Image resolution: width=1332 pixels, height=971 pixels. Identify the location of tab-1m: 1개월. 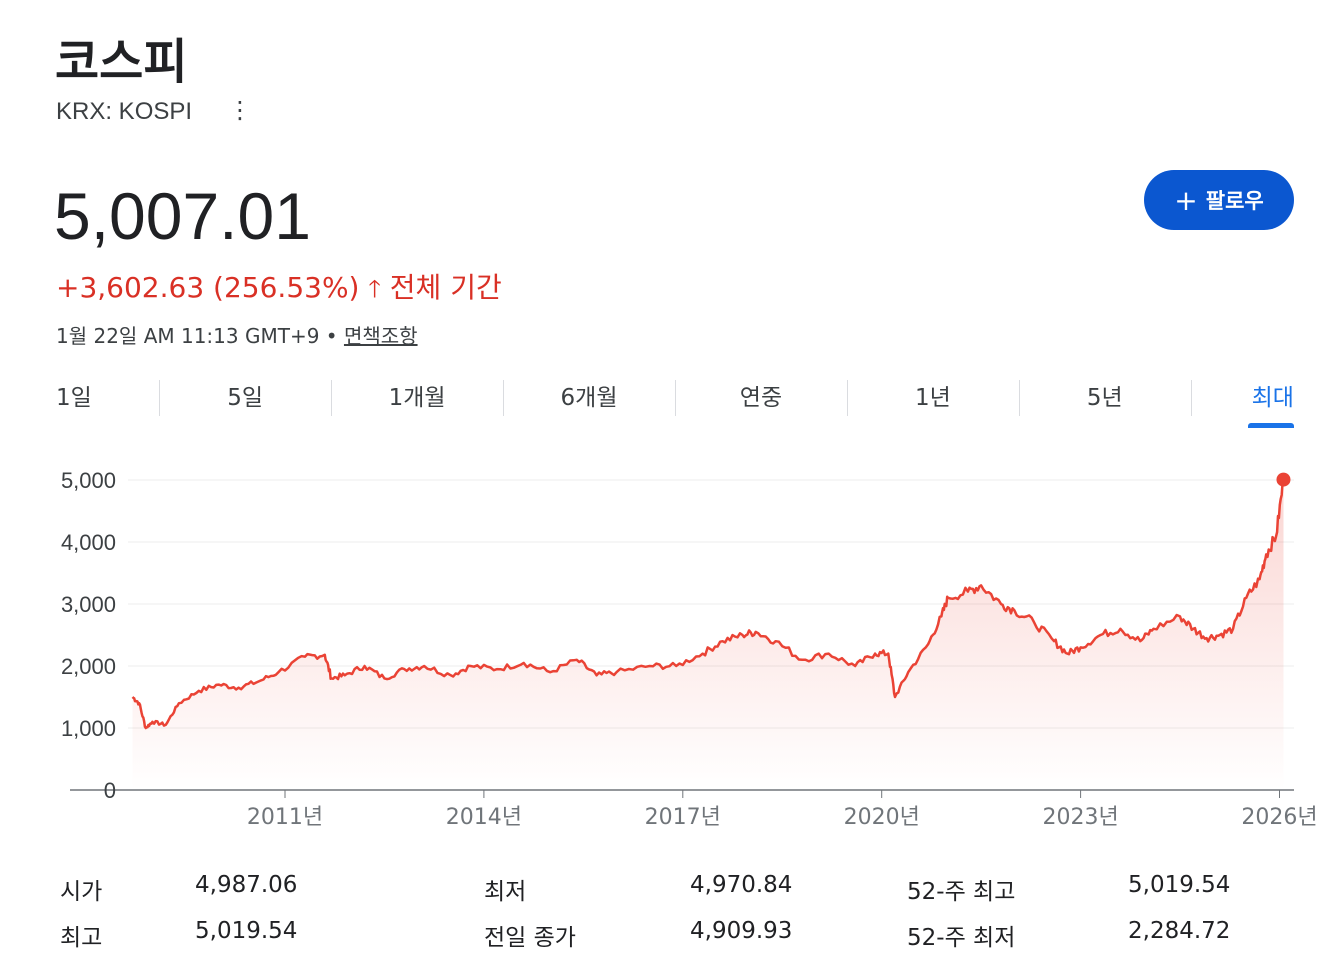
(417, 403).